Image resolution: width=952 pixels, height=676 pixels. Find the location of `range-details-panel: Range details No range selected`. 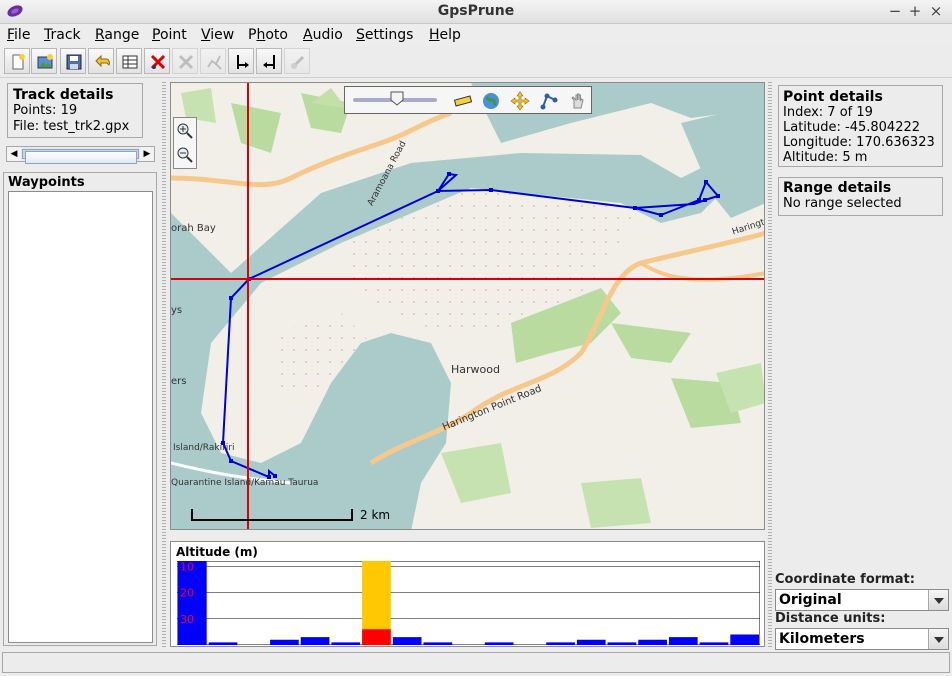

range-details-panel: Range details No range selected is located at coordinates (860, 196).